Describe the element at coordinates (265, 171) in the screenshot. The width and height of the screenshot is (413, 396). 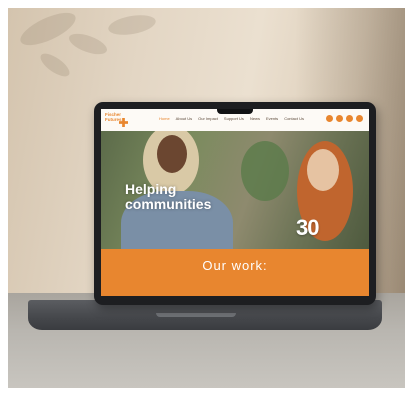
I see `hero-foliage` at that location.